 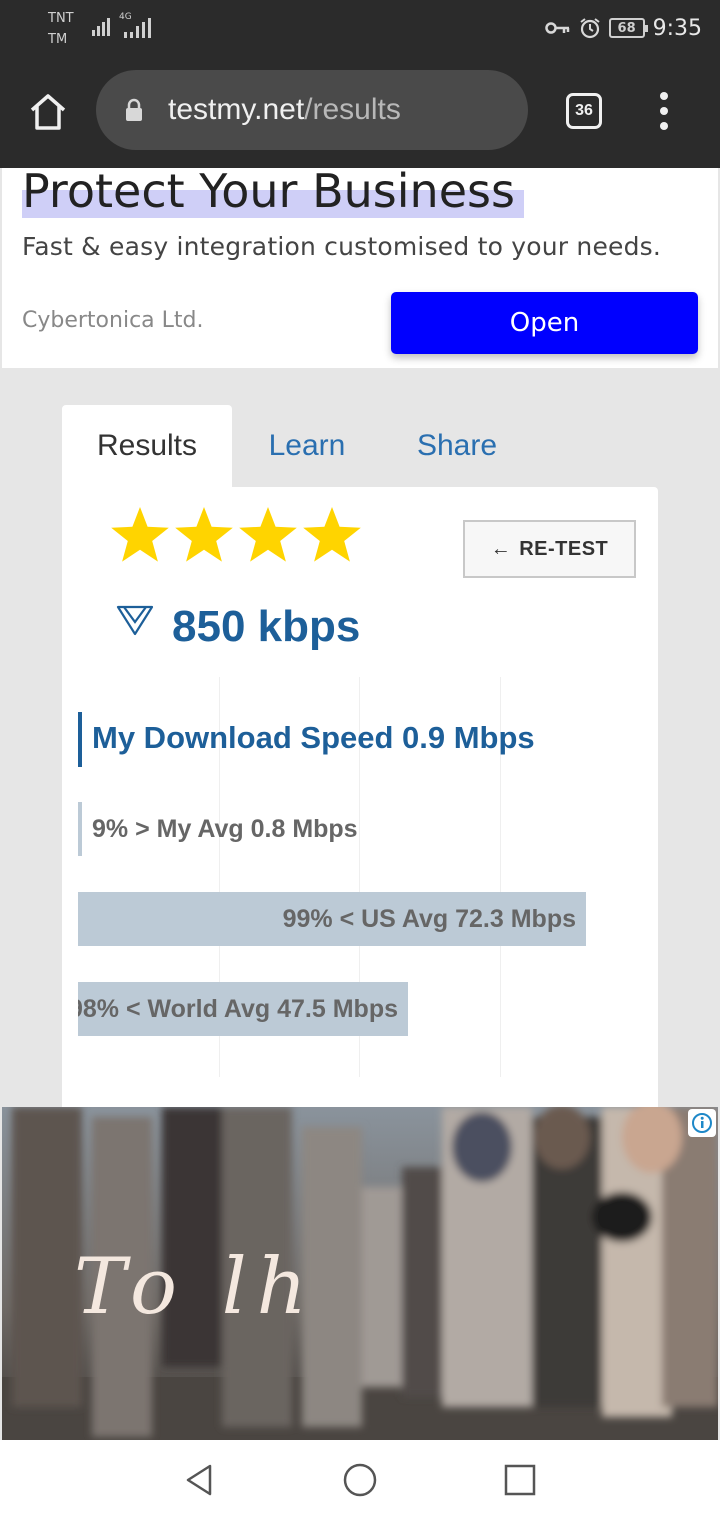 What do you see at coordinates (236, 109) in the screenshot?
I see `url-host: testmy.net` at bounding box center [236, 109].